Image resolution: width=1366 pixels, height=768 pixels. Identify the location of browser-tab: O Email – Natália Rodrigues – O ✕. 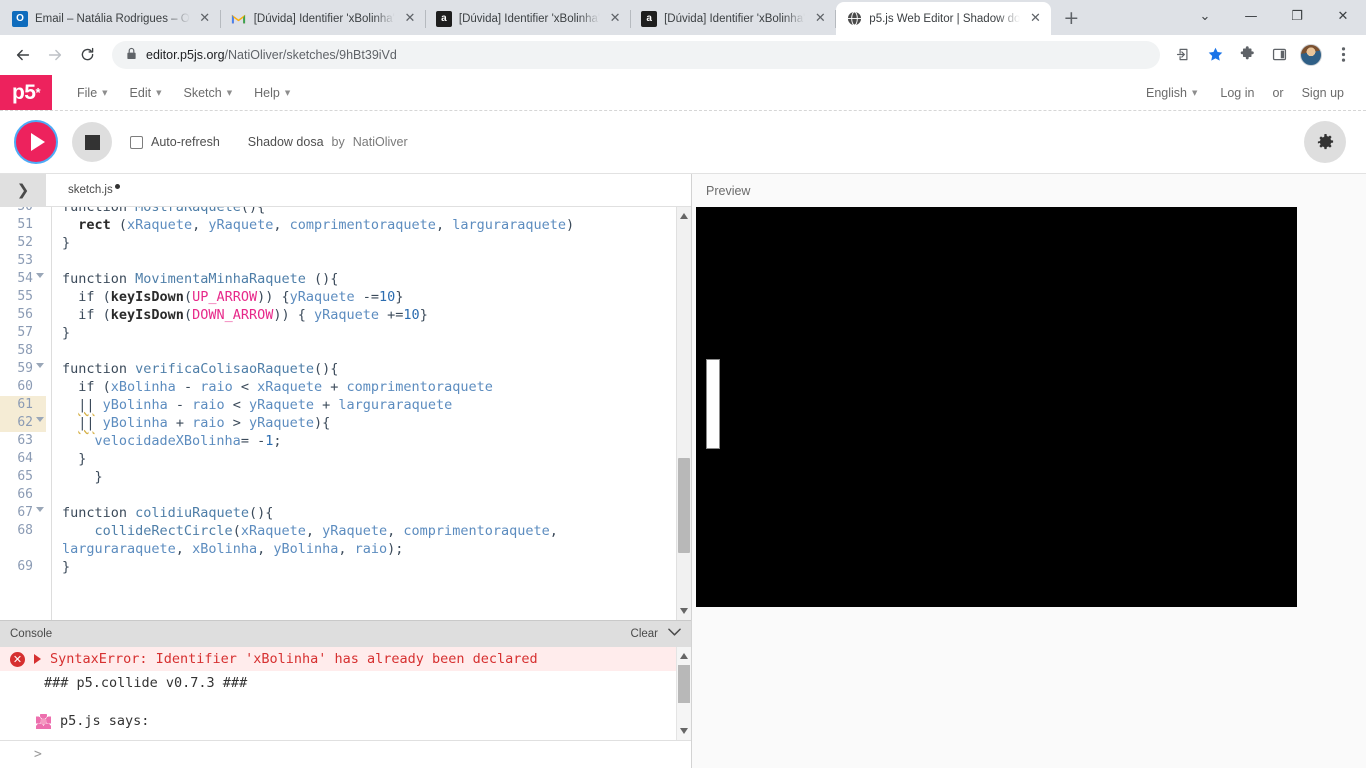
(111, 18).